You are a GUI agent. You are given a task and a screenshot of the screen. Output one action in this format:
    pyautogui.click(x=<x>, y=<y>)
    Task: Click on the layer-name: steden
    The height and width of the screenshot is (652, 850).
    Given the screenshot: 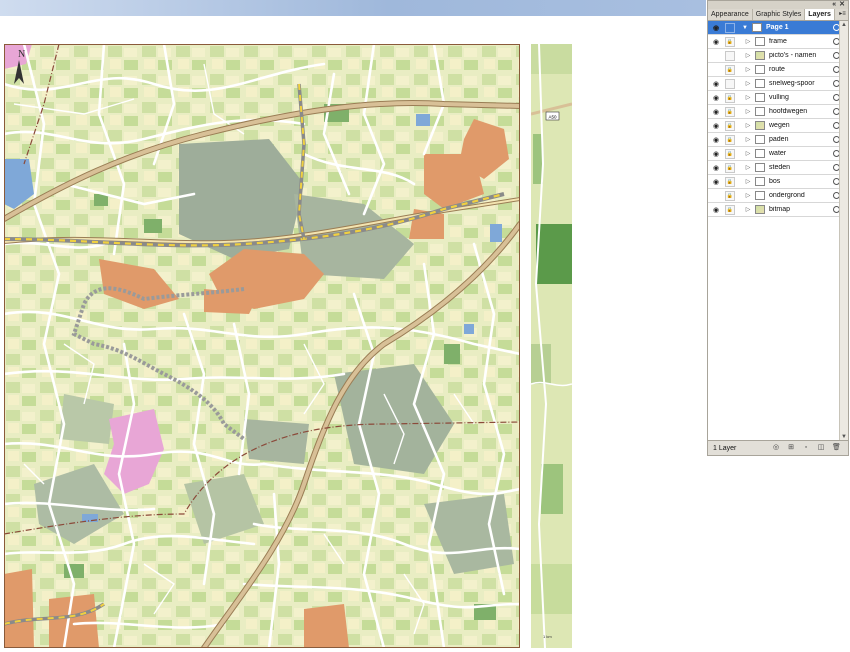 What is the action you would take?
    pyautogui.click(x=801, y=167)
    